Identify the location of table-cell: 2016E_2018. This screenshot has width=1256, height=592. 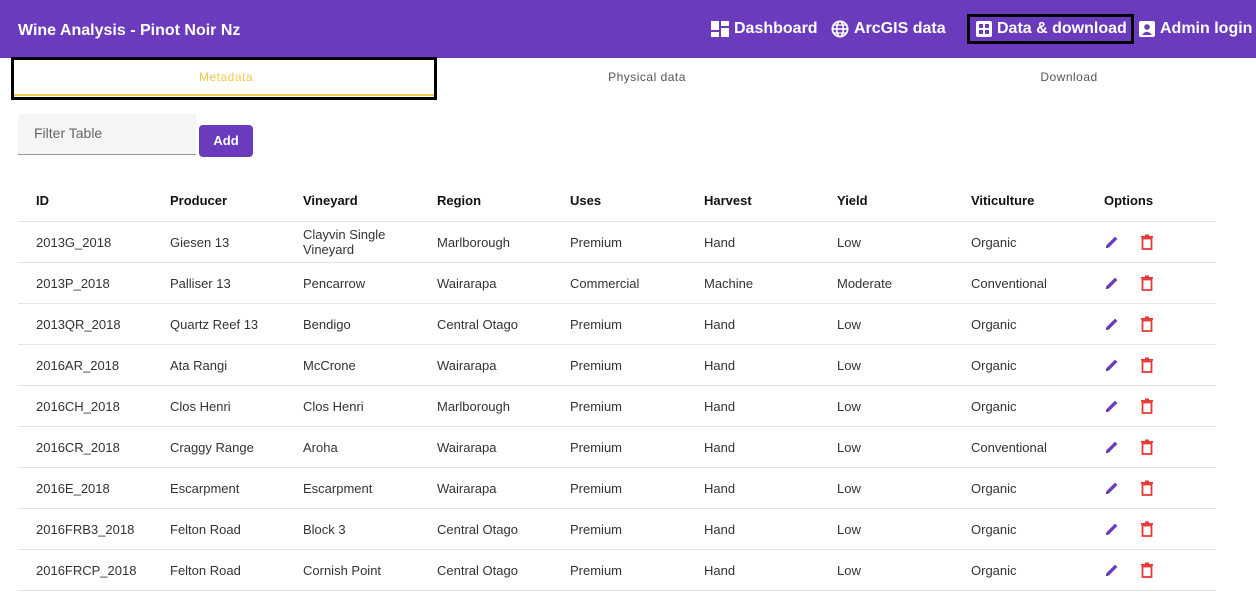
(85, 488).